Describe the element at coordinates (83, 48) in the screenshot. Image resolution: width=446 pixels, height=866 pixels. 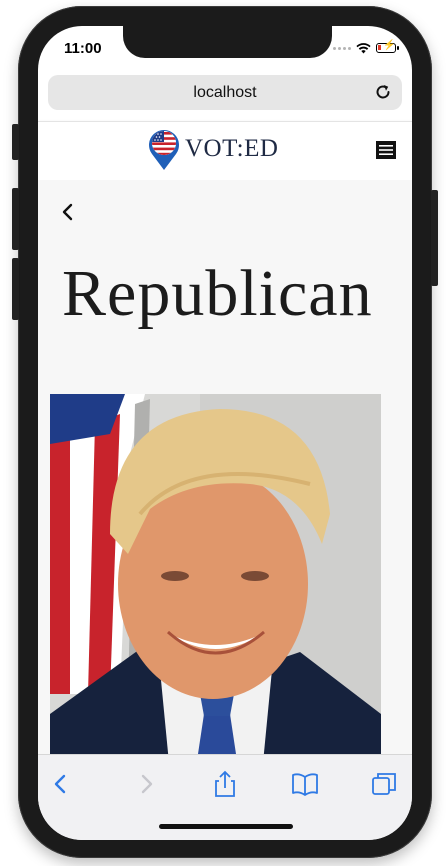
I see `status-time: 11:00` at that location.